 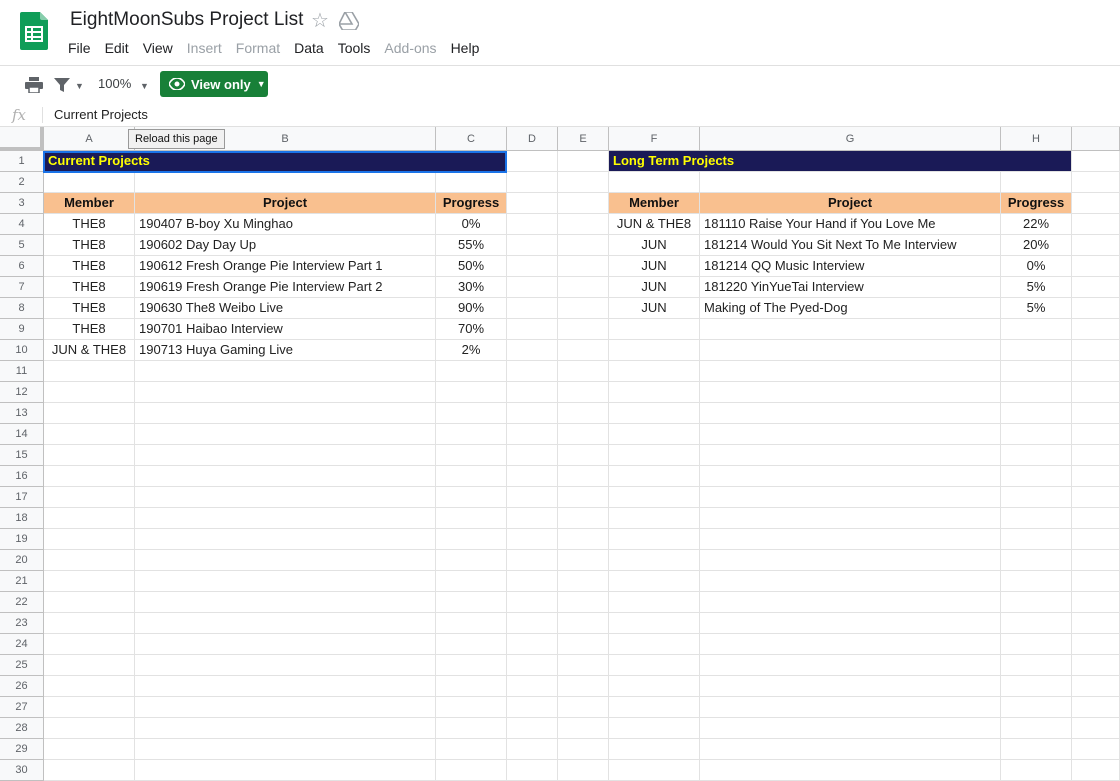 What do you see at coordinates (309, 48) in the screenshot?
I see `menu-item-data: Data` at bounding box center [309, 48].